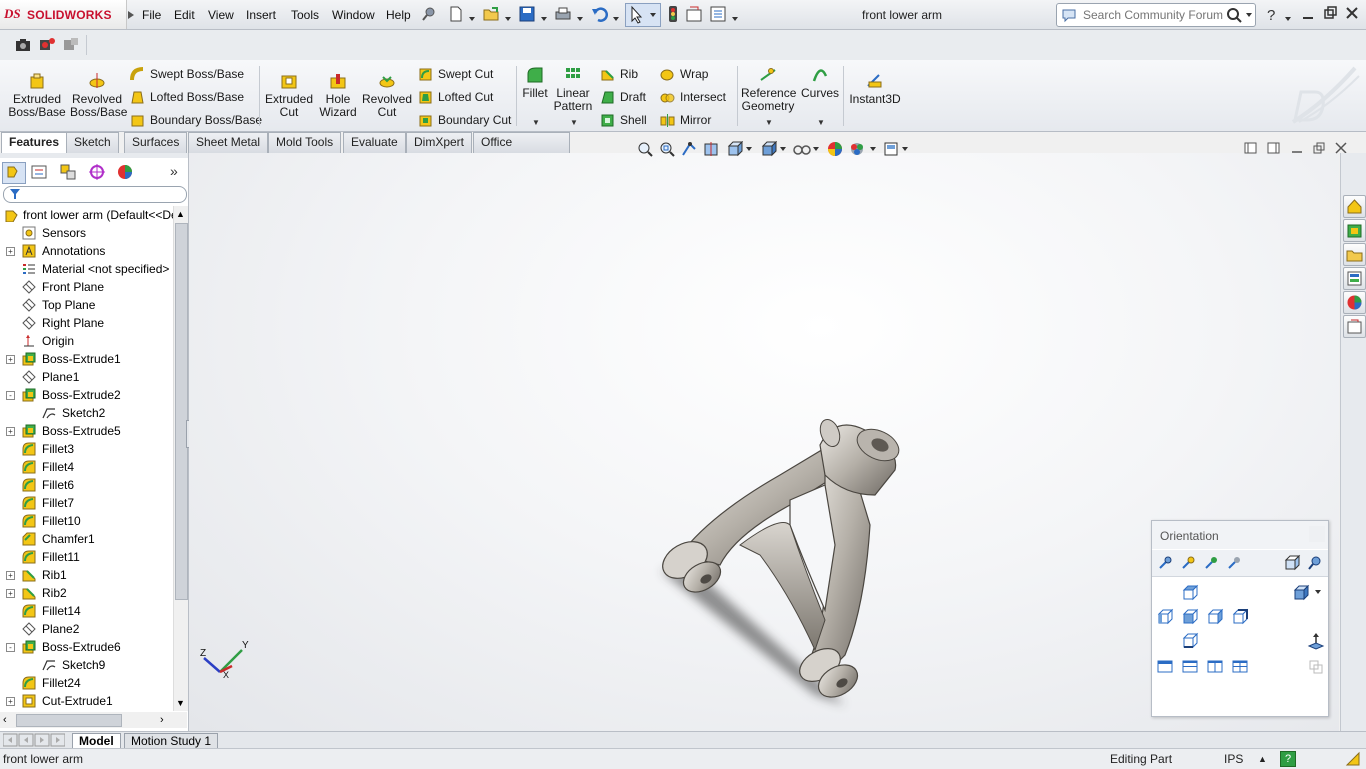 The width and height of the screenshot is (1366, 769). What do you see at coordinates (693, 97) in the screenshot?
I see `intersect-button: Intersect` at bounding box center [693, 97].